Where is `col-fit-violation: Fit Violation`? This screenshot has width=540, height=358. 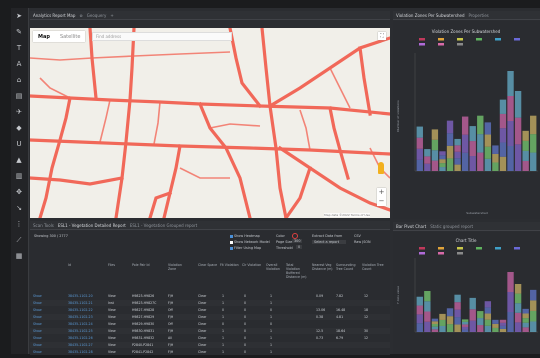 col-fit-violation: Fit Violation is located at coordinates (229, 265).